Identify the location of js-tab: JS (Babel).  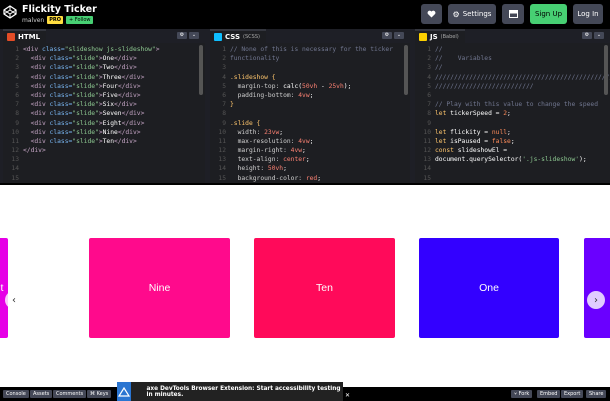
(440, 36).